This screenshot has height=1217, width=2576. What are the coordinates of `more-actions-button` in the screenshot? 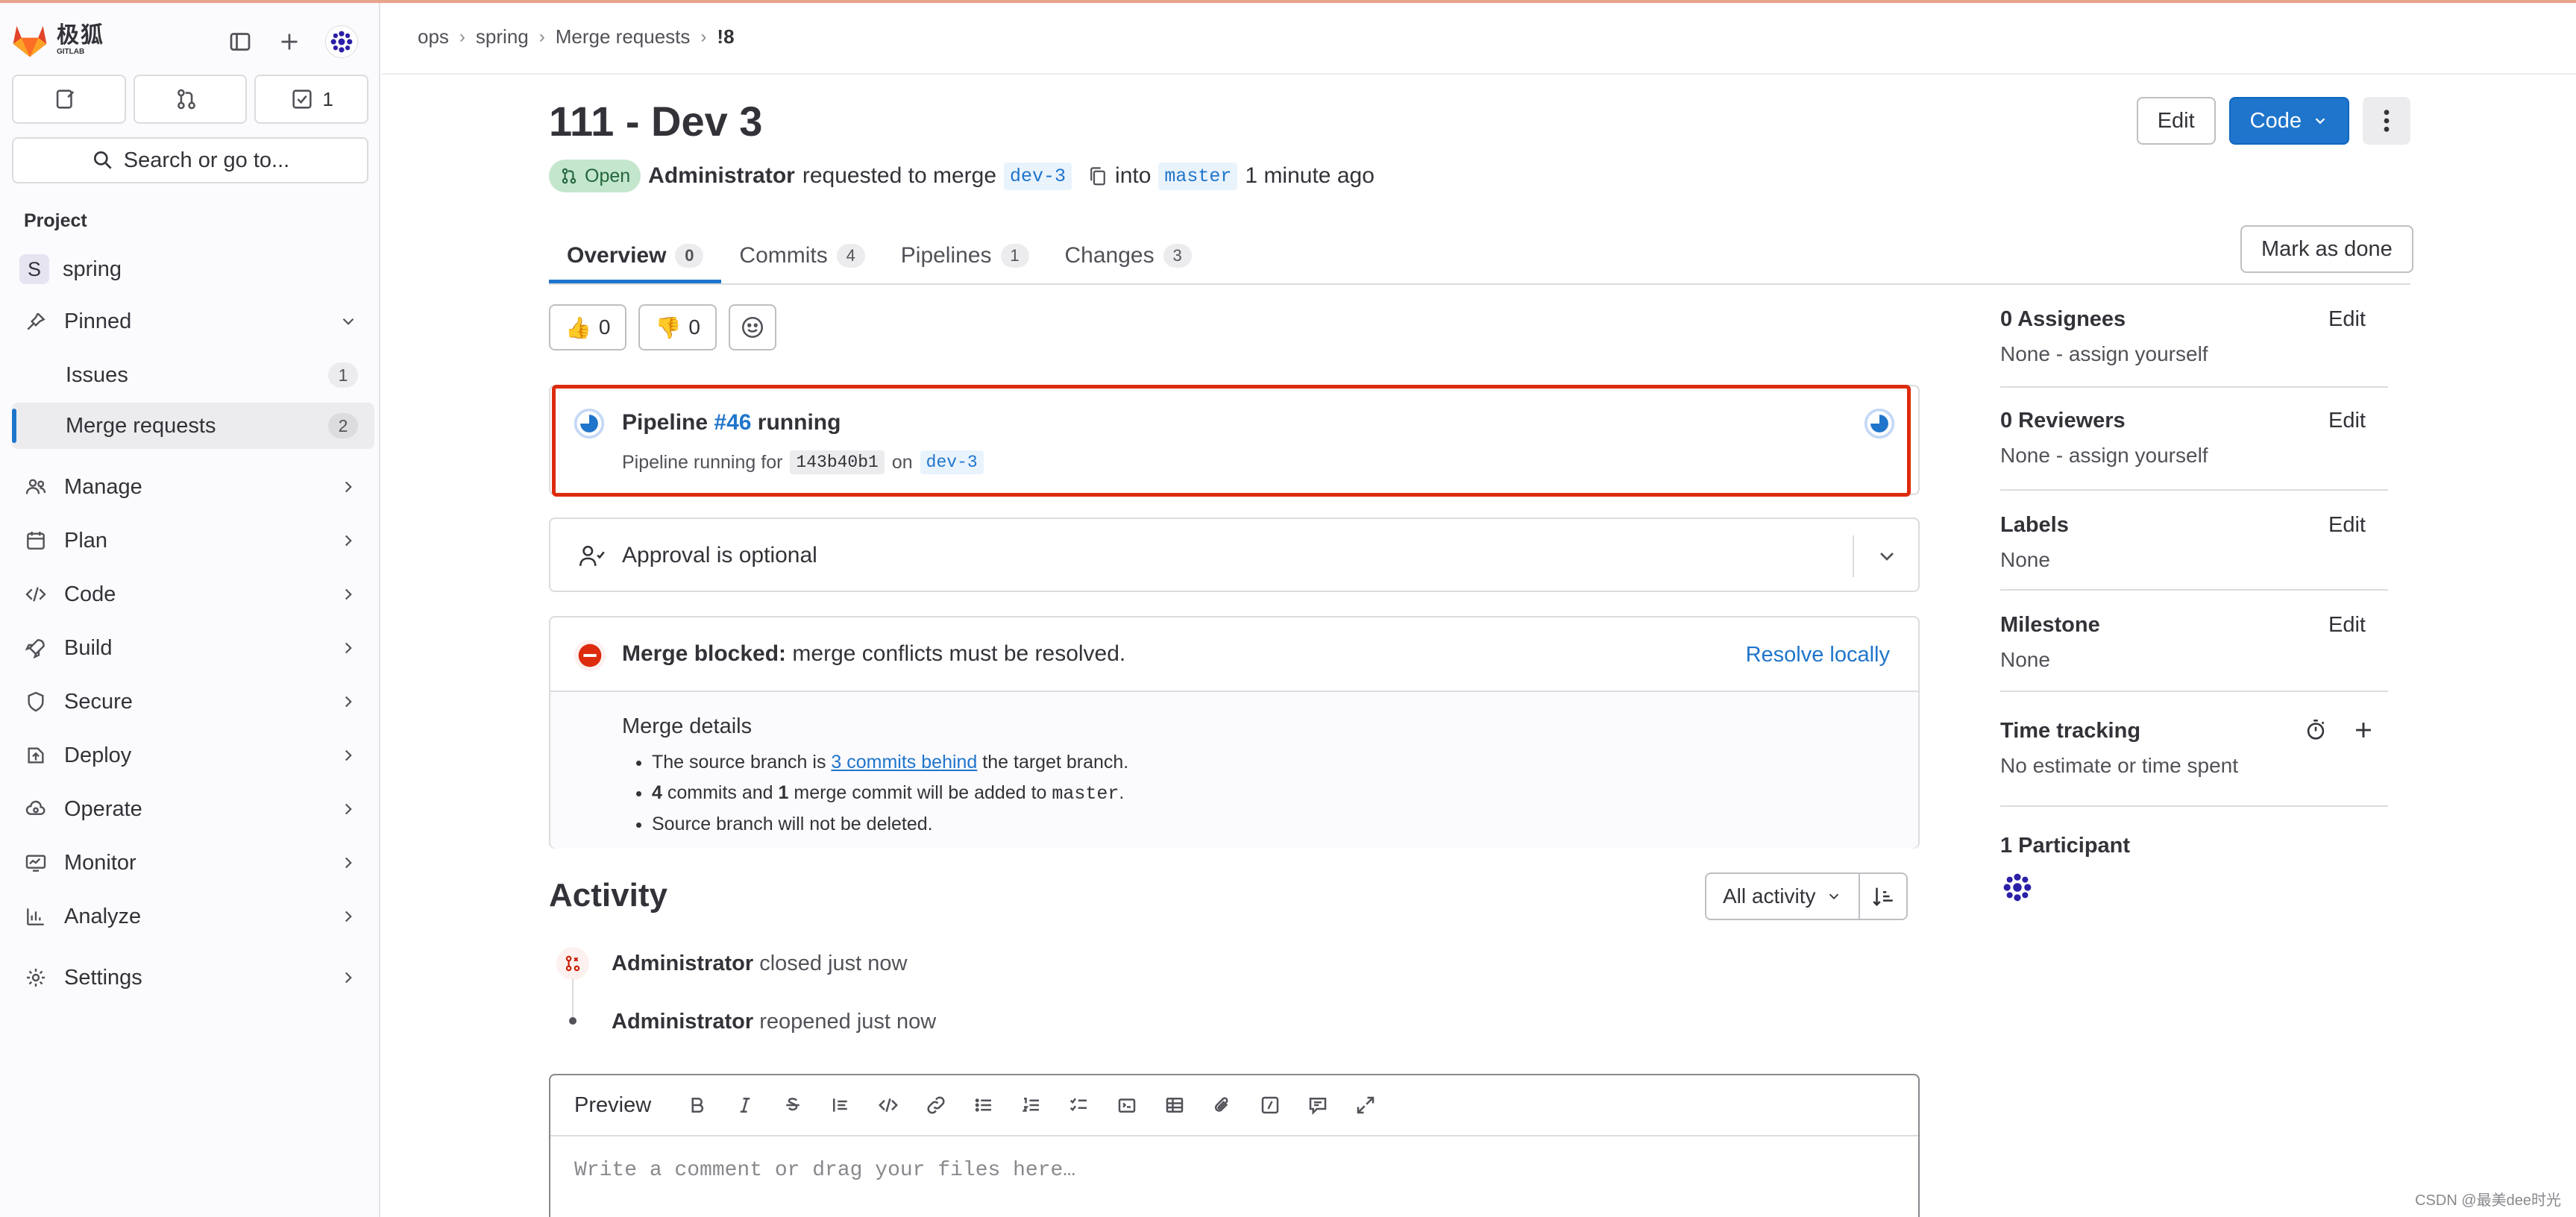 It's located at (2387, 121).